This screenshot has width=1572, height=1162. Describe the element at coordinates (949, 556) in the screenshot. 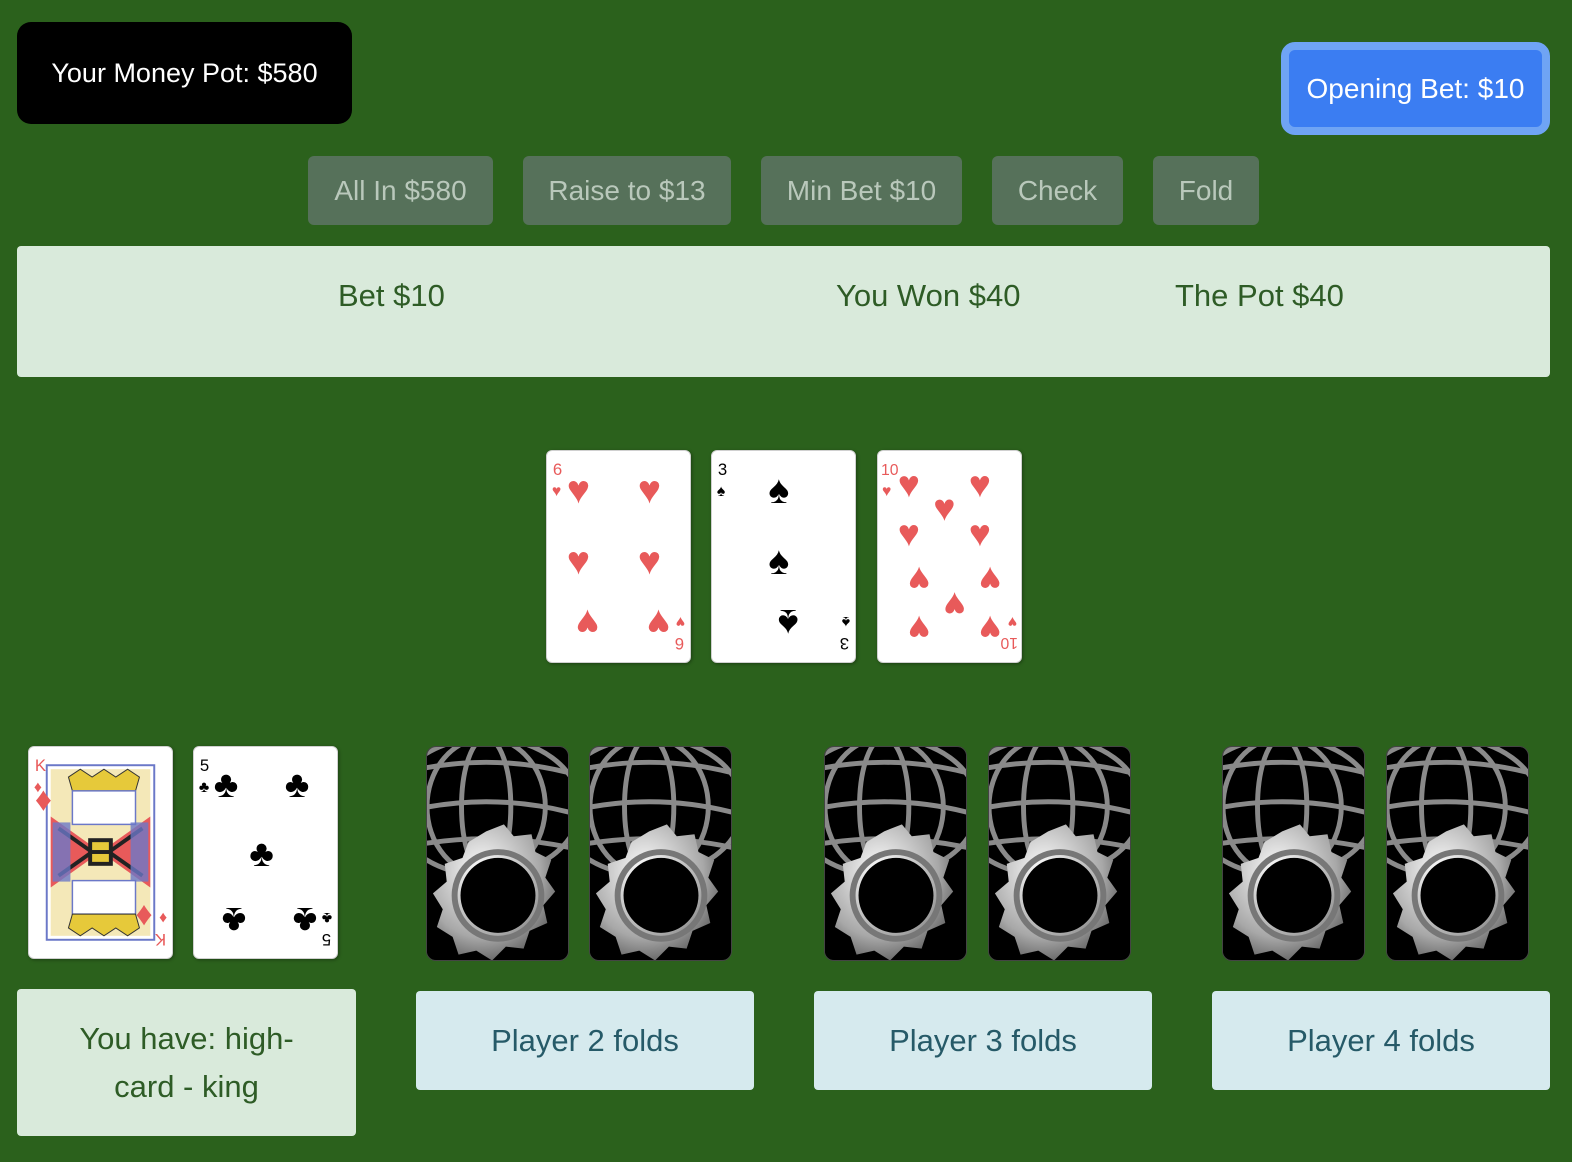

I see `community-card-10-hearts: 10 ♥ ♥ ♥ ♥ ♥ ♥ ♥ ♥ ♥ ♥ ♥ 10 ♥` at that location.